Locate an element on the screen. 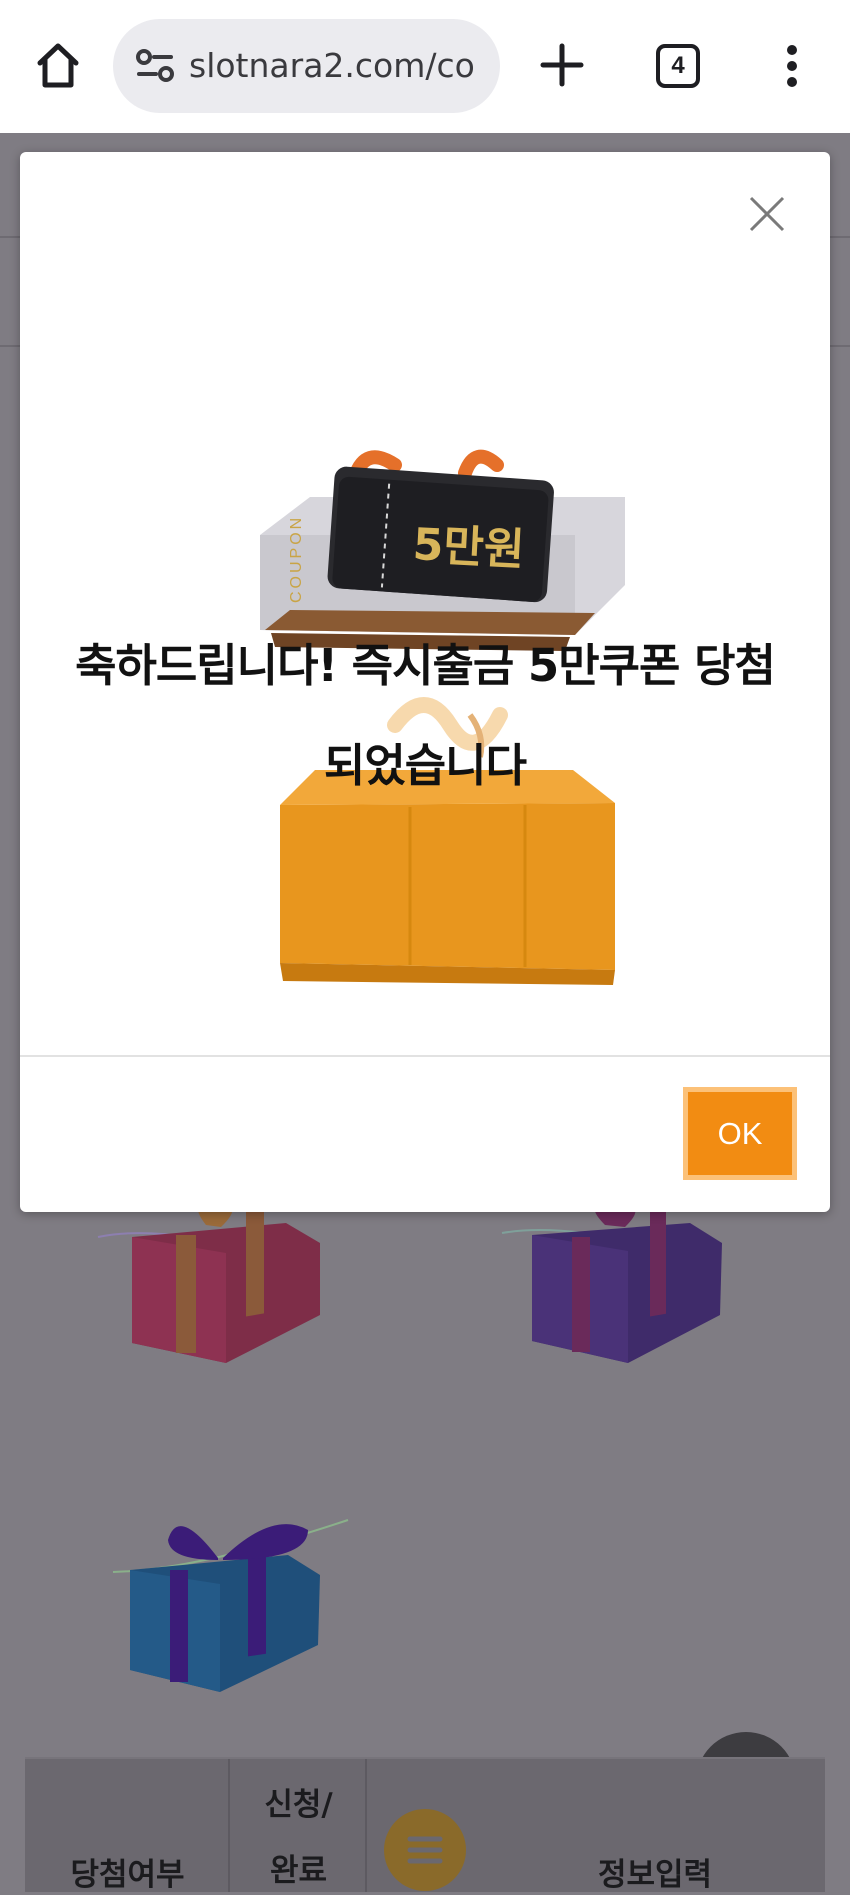 The image size is (850, 1895). gift-box-blue is located at coordinates (233, 1600).